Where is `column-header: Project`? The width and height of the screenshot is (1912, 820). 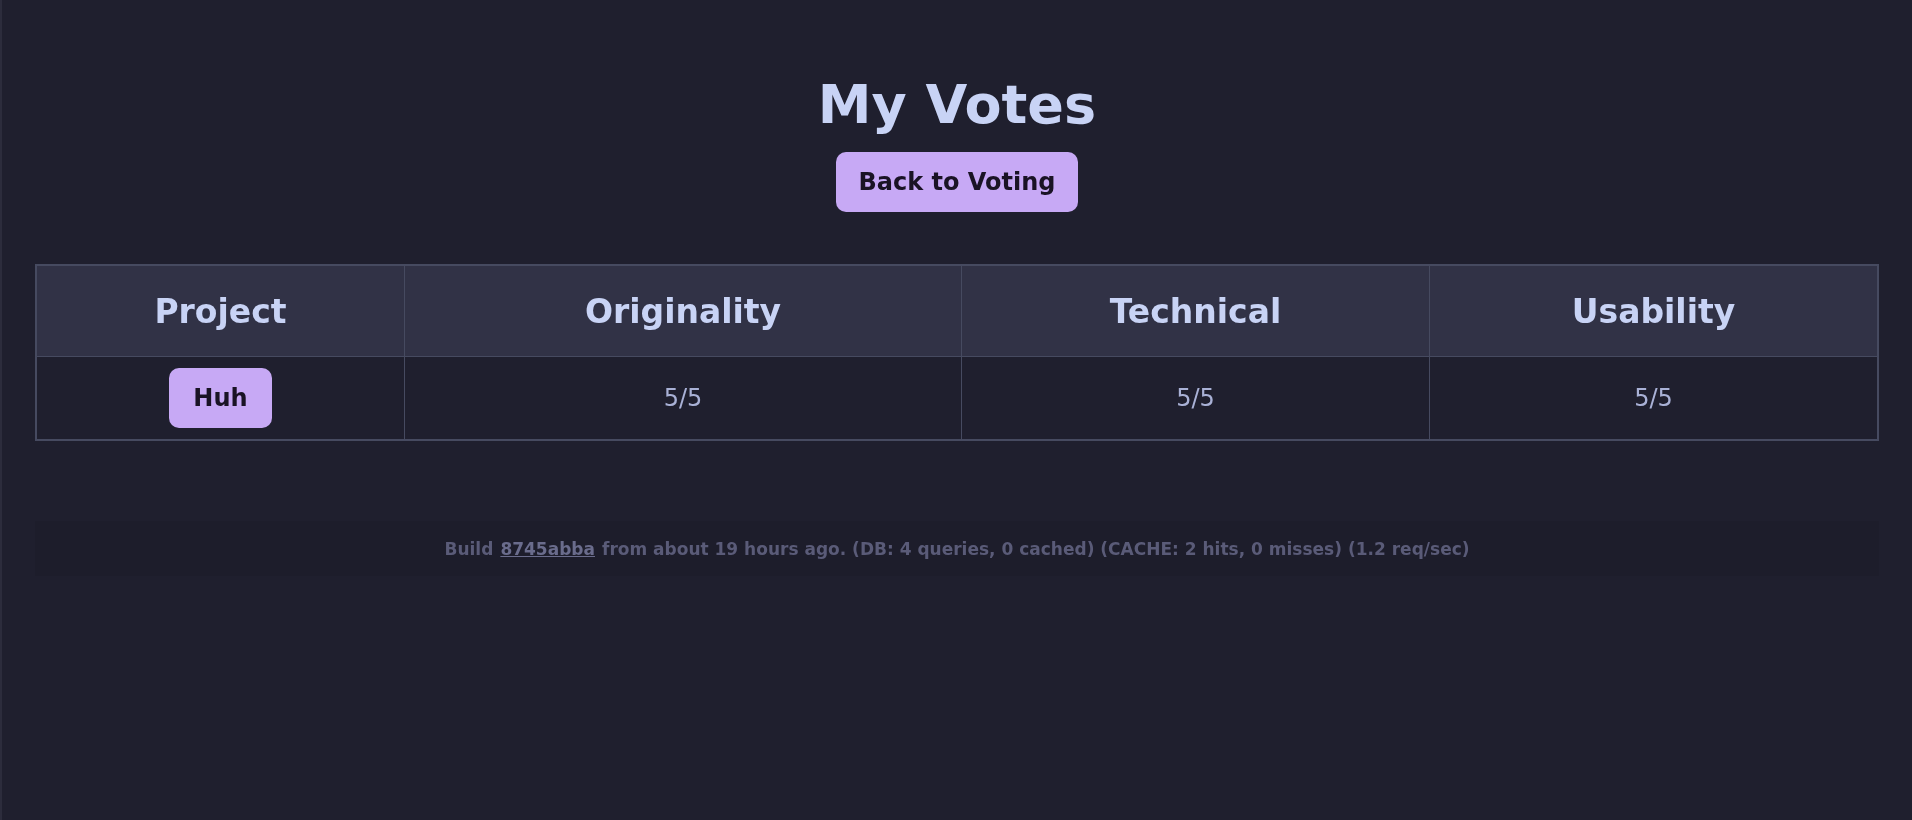
column-header: Project is located at coordinates (220, 311).